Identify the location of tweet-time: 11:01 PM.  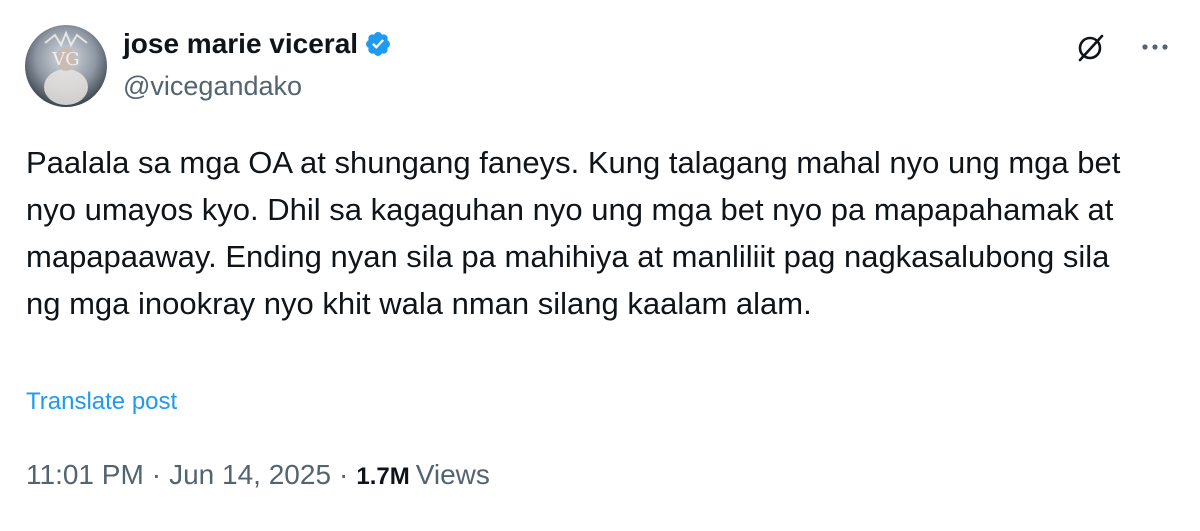
(85, 475).